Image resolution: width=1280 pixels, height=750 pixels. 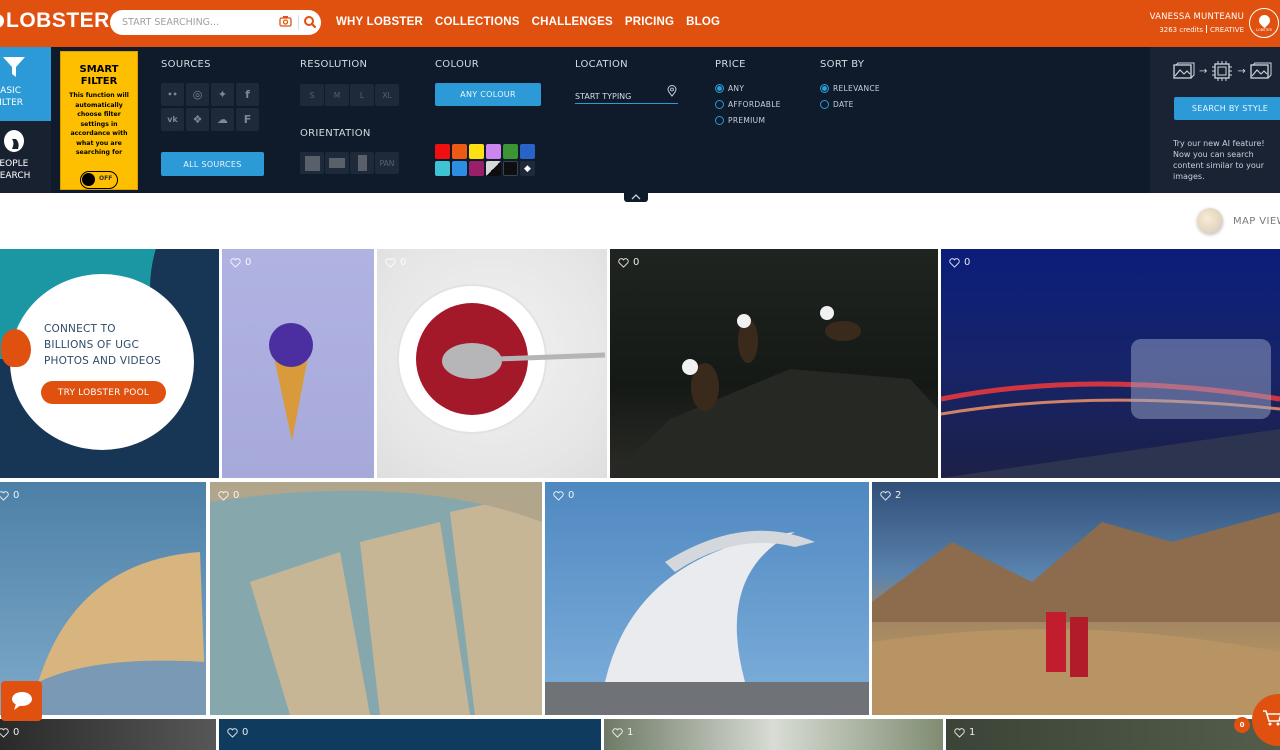 I want to click on resolution-s: S, so click(x=312, y=95).